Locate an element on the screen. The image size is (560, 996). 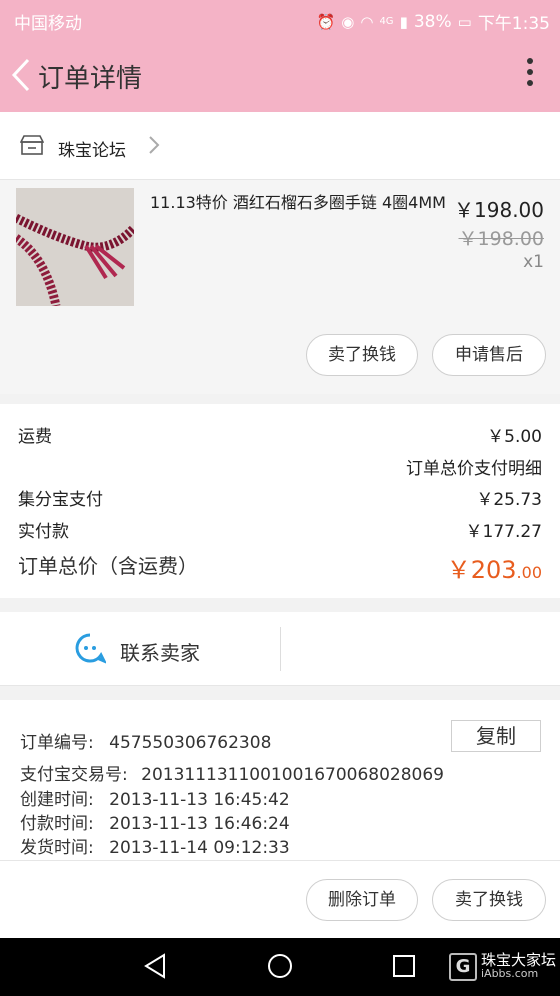
delete-order-button: 删除订单 is located at coordinates (362, 900).